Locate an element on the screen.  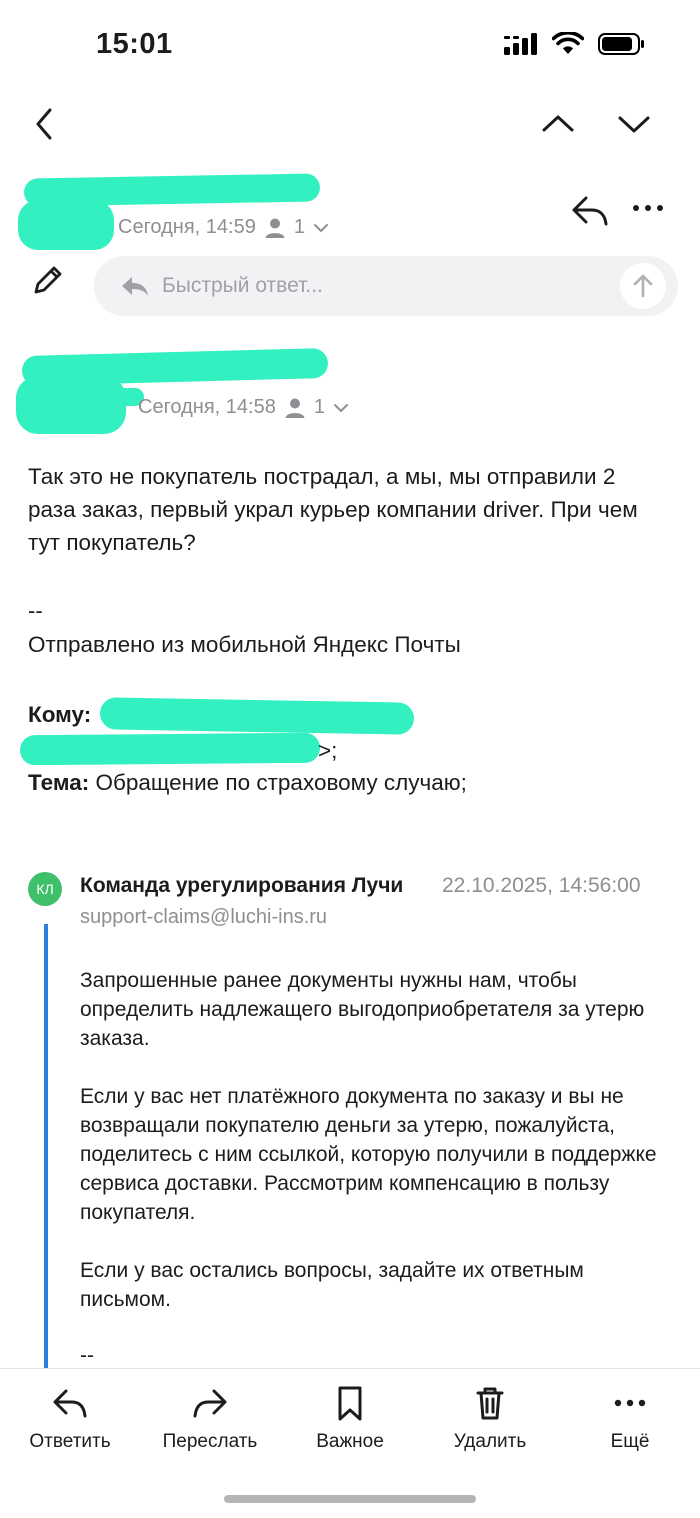
home-indicator is located at coordinates (350, 1499).